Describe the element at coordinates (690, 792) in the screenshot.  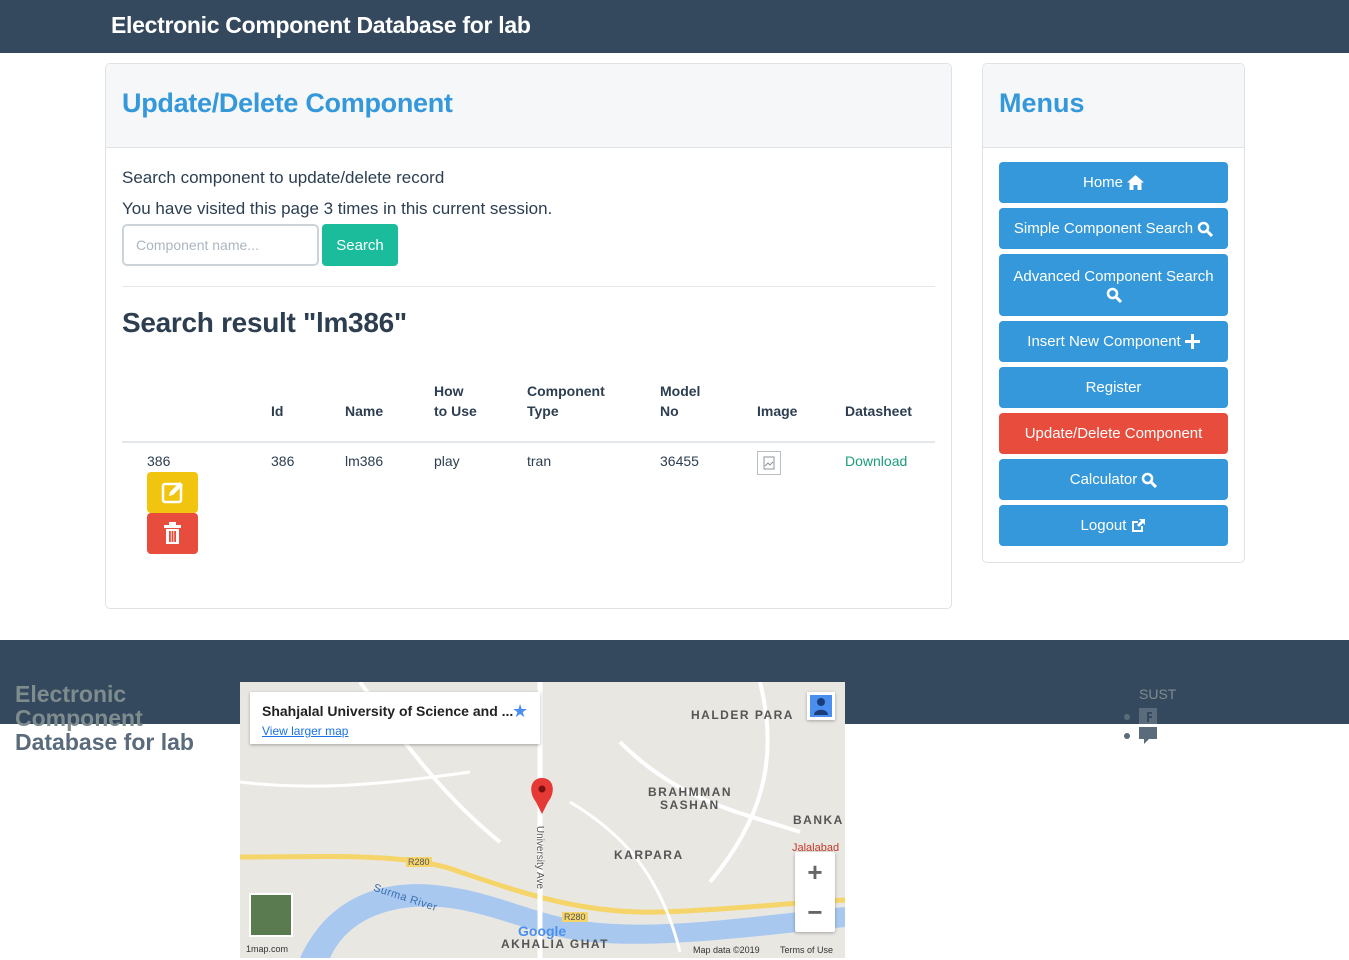
I see `map-label: BRAHMMAN` at that location.